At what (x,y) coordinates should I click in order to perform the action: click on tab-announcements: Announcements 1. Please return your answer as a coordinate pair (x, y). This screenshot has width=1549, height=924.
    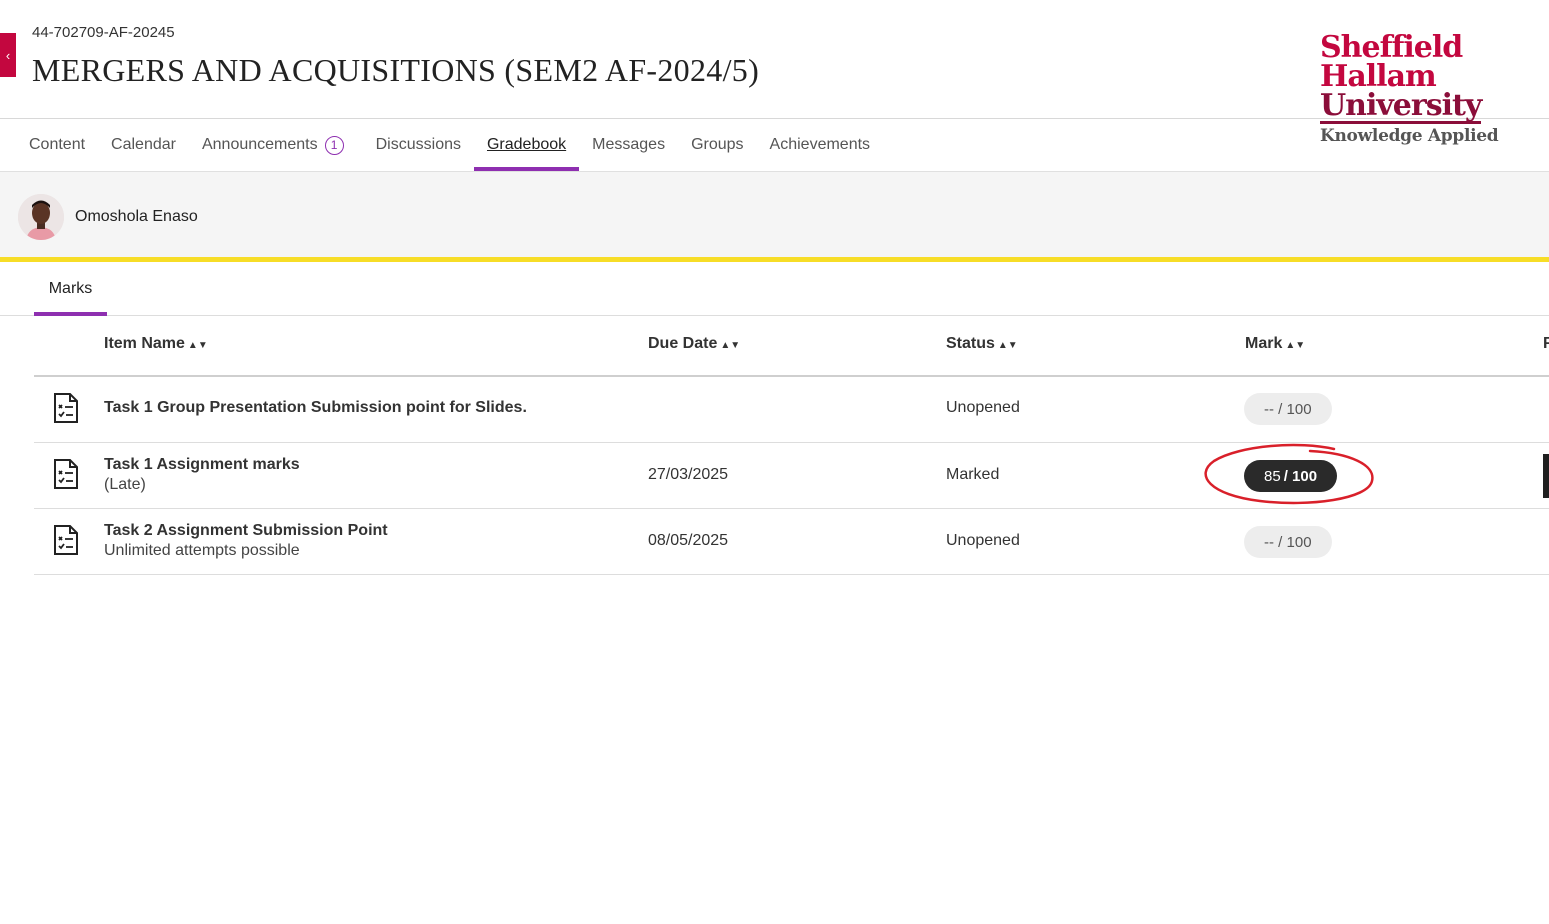
    Looking at the image, I should click on (273, 145).